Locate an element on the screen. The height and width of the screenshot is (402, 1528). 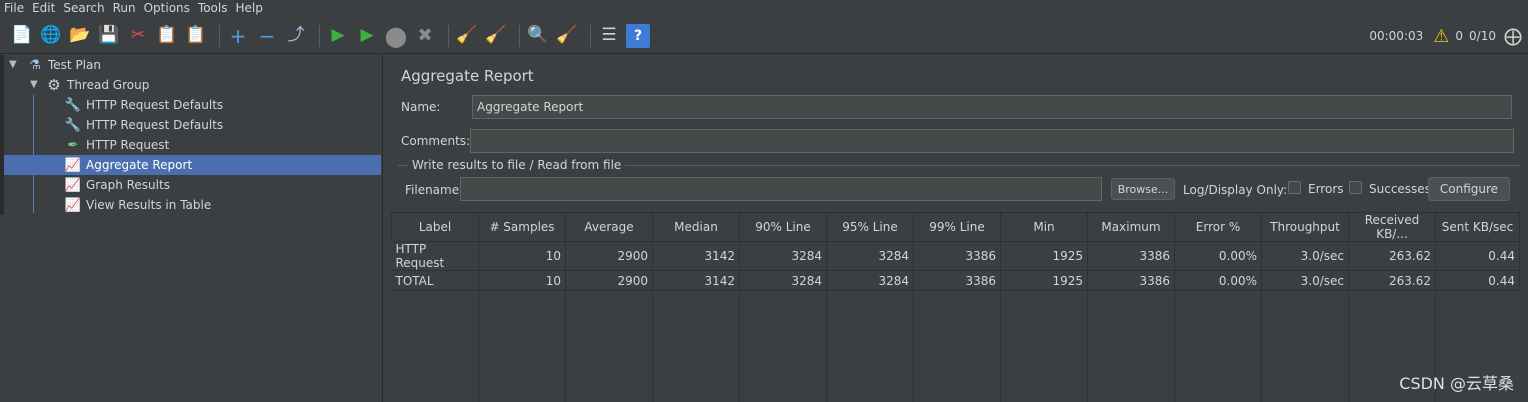
paste-icon: 📋 is located at coordinates (196, 36).